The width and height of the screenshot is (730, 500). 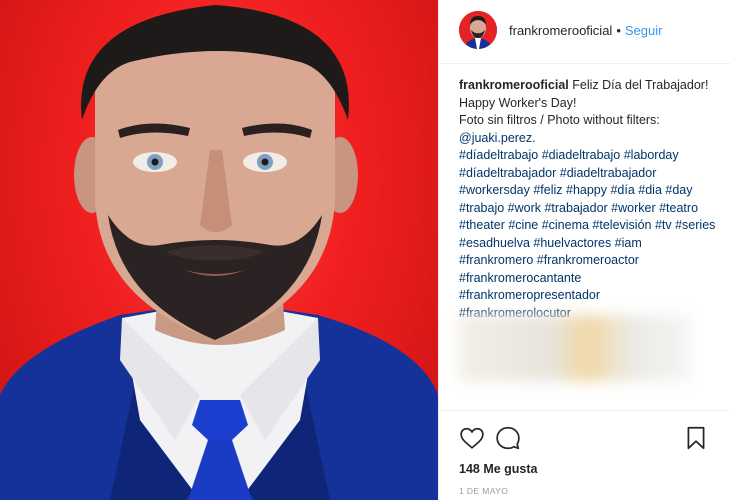 I want to click on post-header: frankromerooficial • Seguir, so click(x=585, y=30).